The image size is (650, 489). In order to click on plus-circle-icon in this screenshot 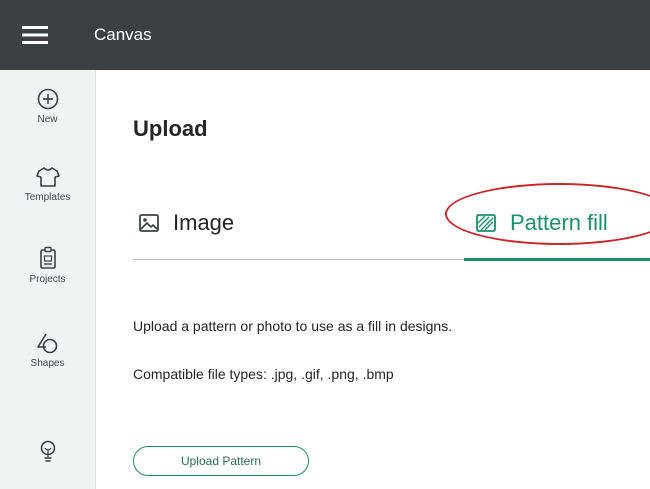, I will do `click(47, 99)`.